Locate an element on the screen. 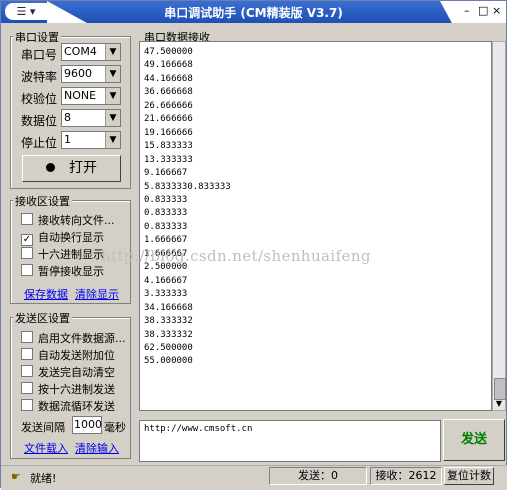 The image size is (507, 490). send-button: 发送 is located at coordinates (474, 440).